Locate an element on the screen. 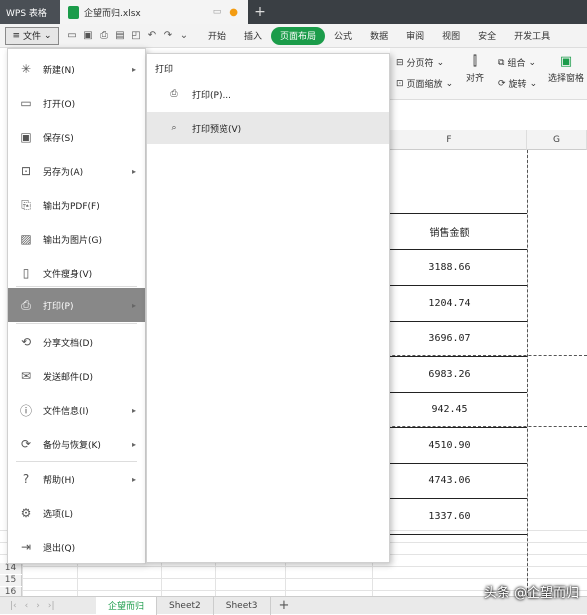 The height and width of the screenshot is (615, 587). pdf-export-icon: ⎘ is located at coordinates (26, 204).